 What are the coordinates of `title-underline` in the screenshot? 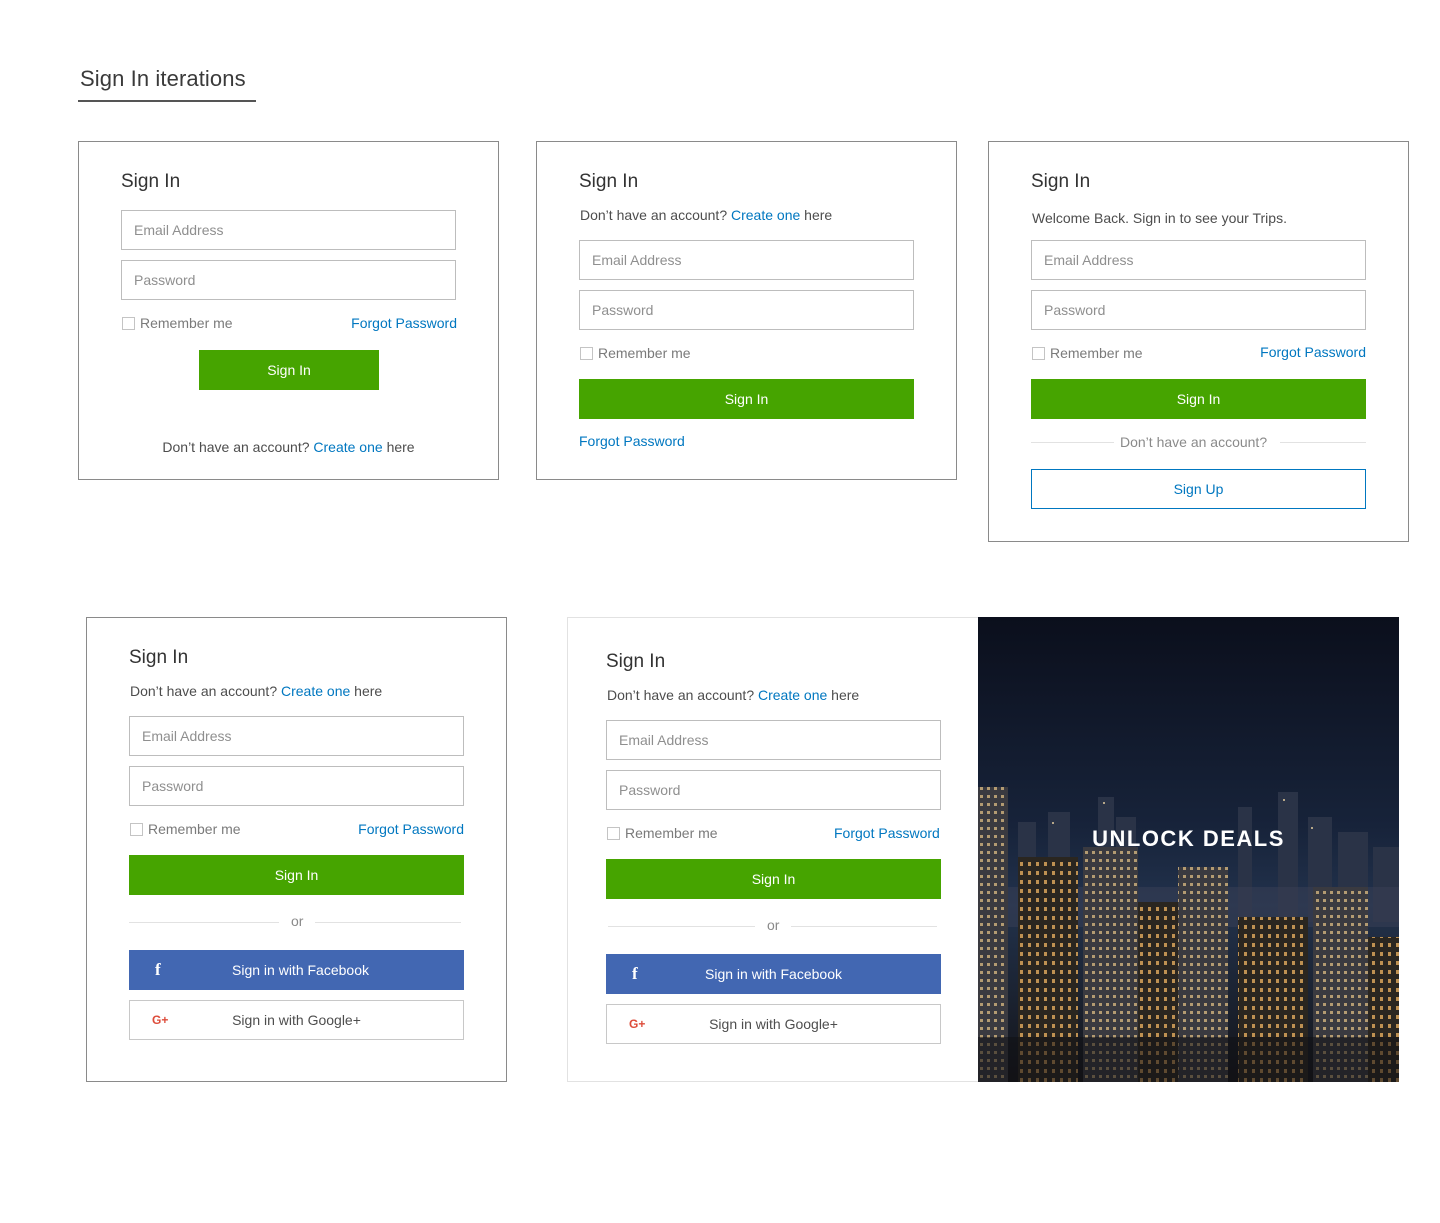 It's located at (167, 101).